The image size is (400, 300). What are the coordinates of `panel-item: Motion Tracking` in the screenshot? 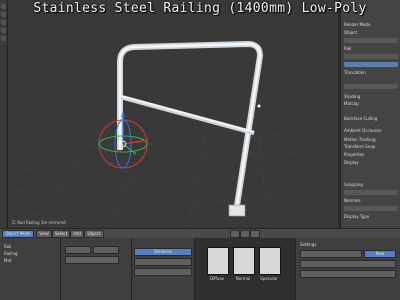 It's located at (371, 139).